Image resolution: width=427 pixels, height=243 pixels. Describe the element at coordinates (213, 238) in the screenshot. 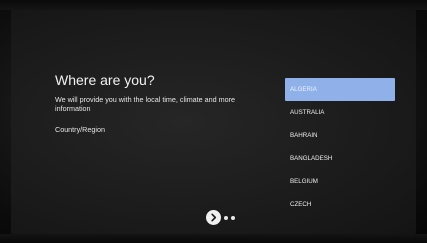

I see `bezel-bottom` at that location.